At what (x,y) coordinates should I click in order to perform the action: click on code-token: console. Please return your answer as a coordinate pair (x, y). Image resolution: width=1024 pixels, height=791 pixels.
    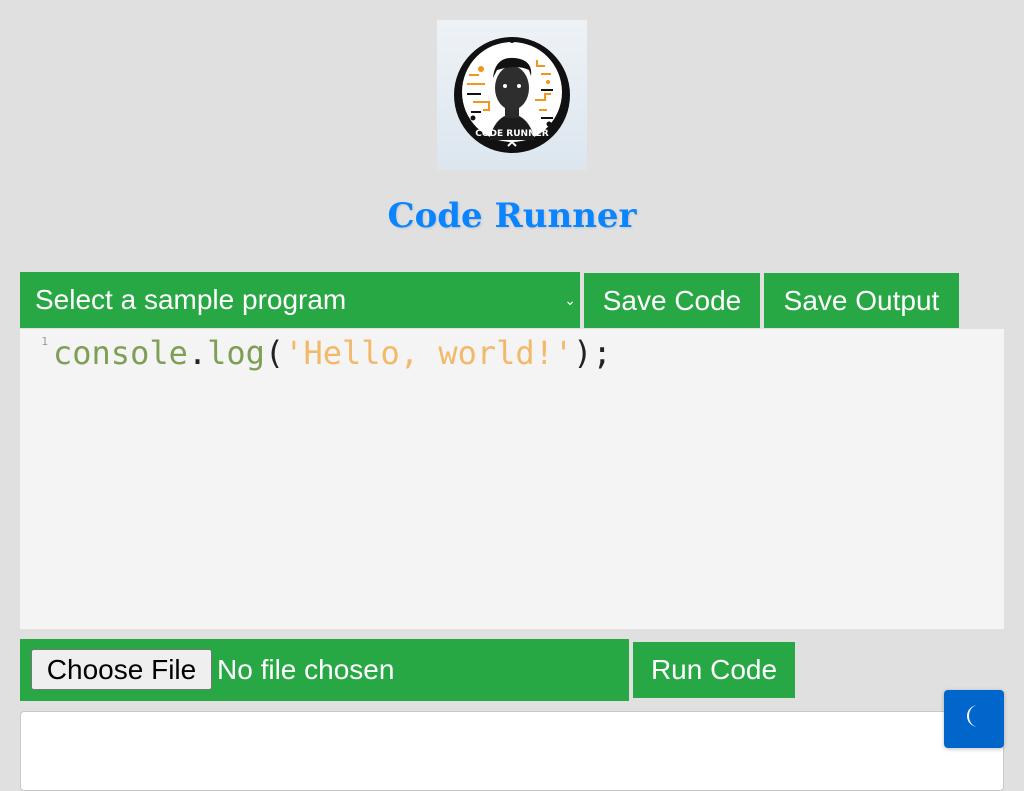
    Looking at the image, I should click on (120, 353).